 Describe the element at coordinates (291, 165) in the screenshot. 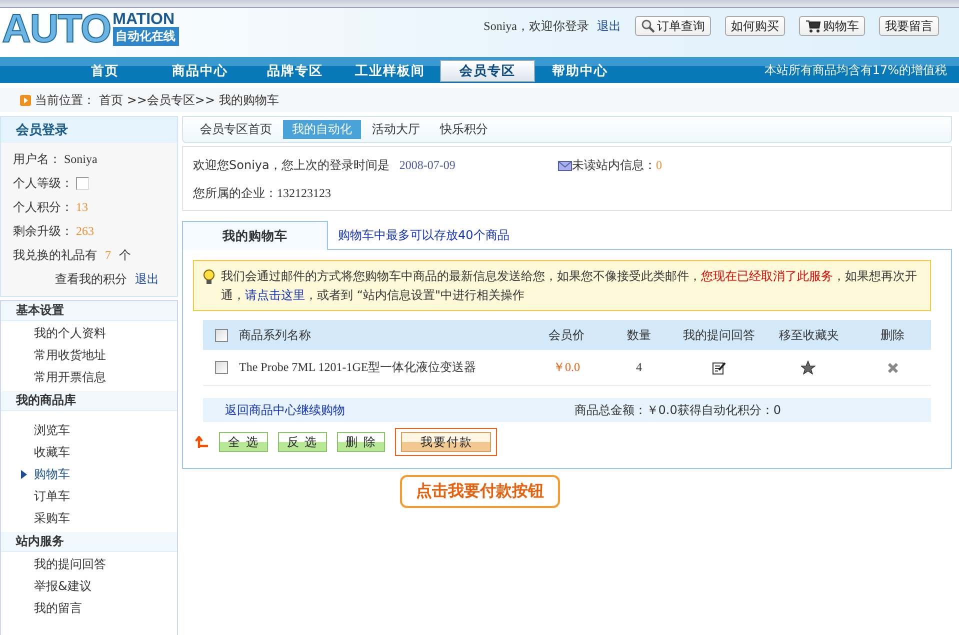

I see `welcome-text: 欢迎您Soniya，您上次的登录时间是` at that location.